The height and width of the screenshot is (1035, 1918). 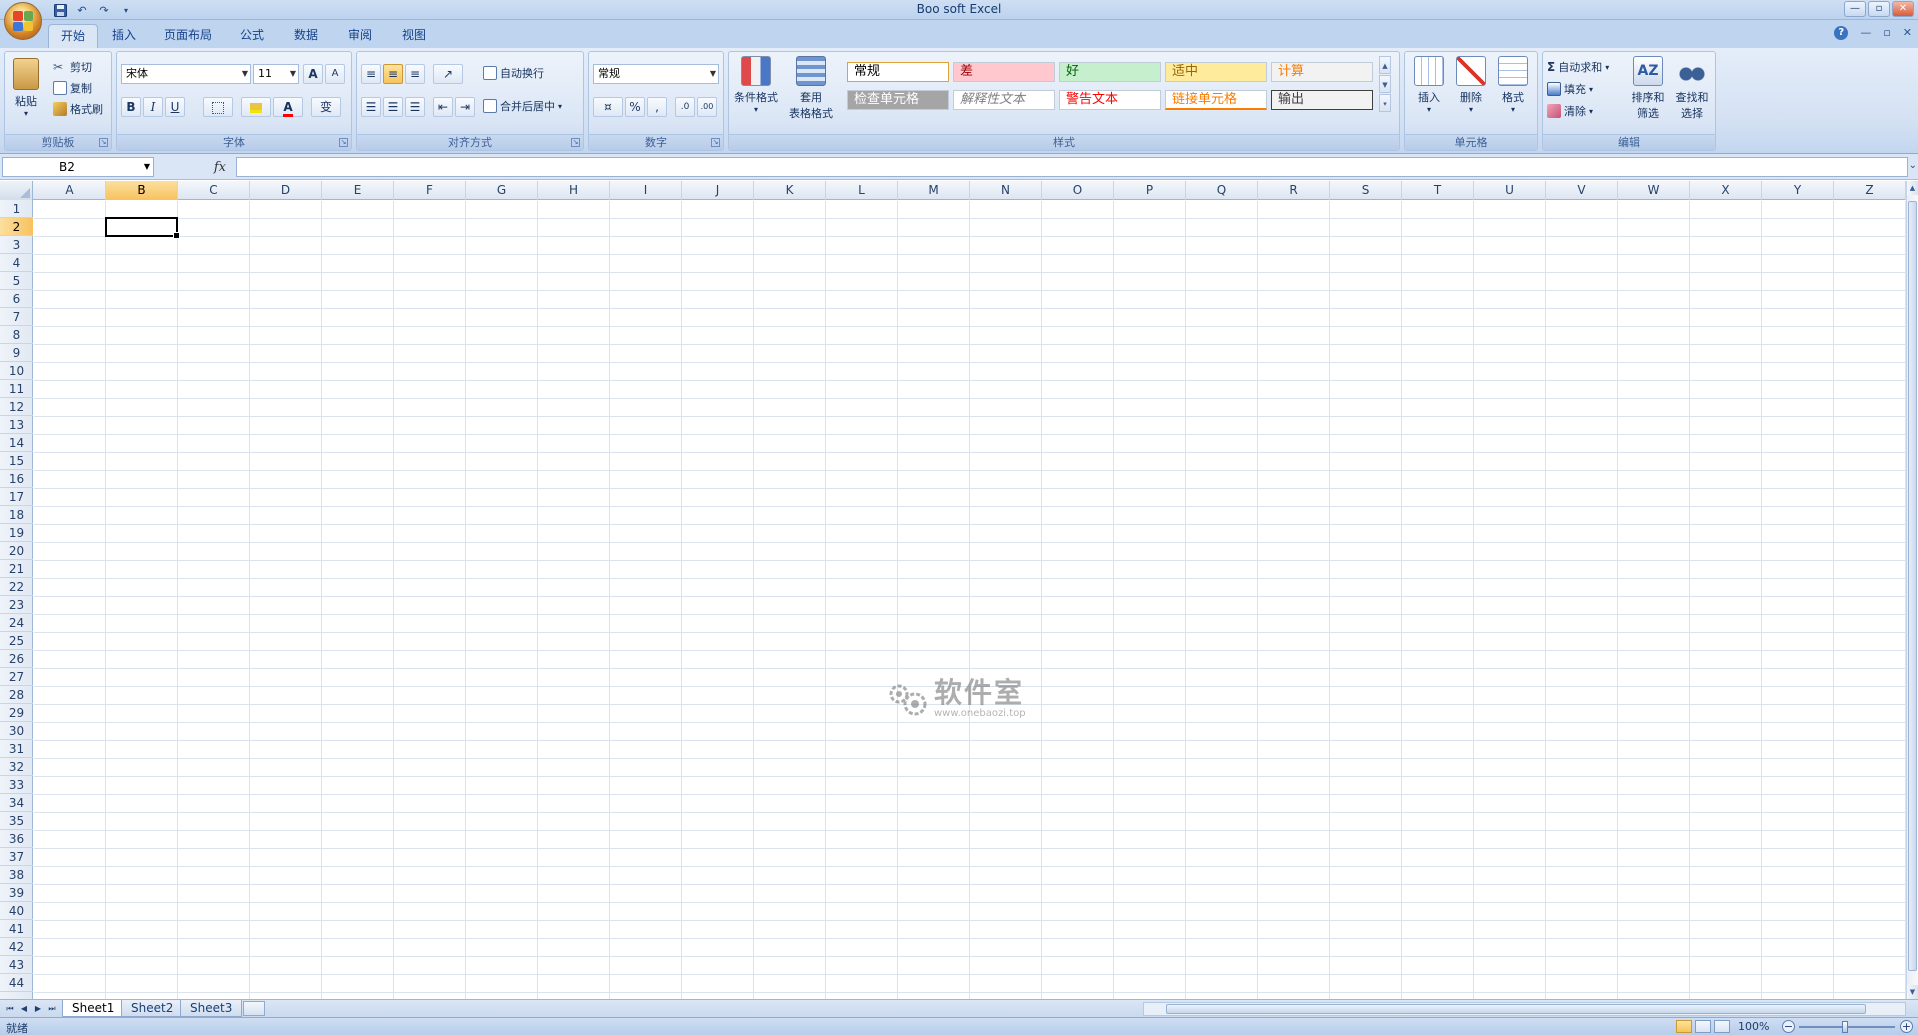 I want to click on font-size-combo: 11 ▼, so click(x=276, y=74).